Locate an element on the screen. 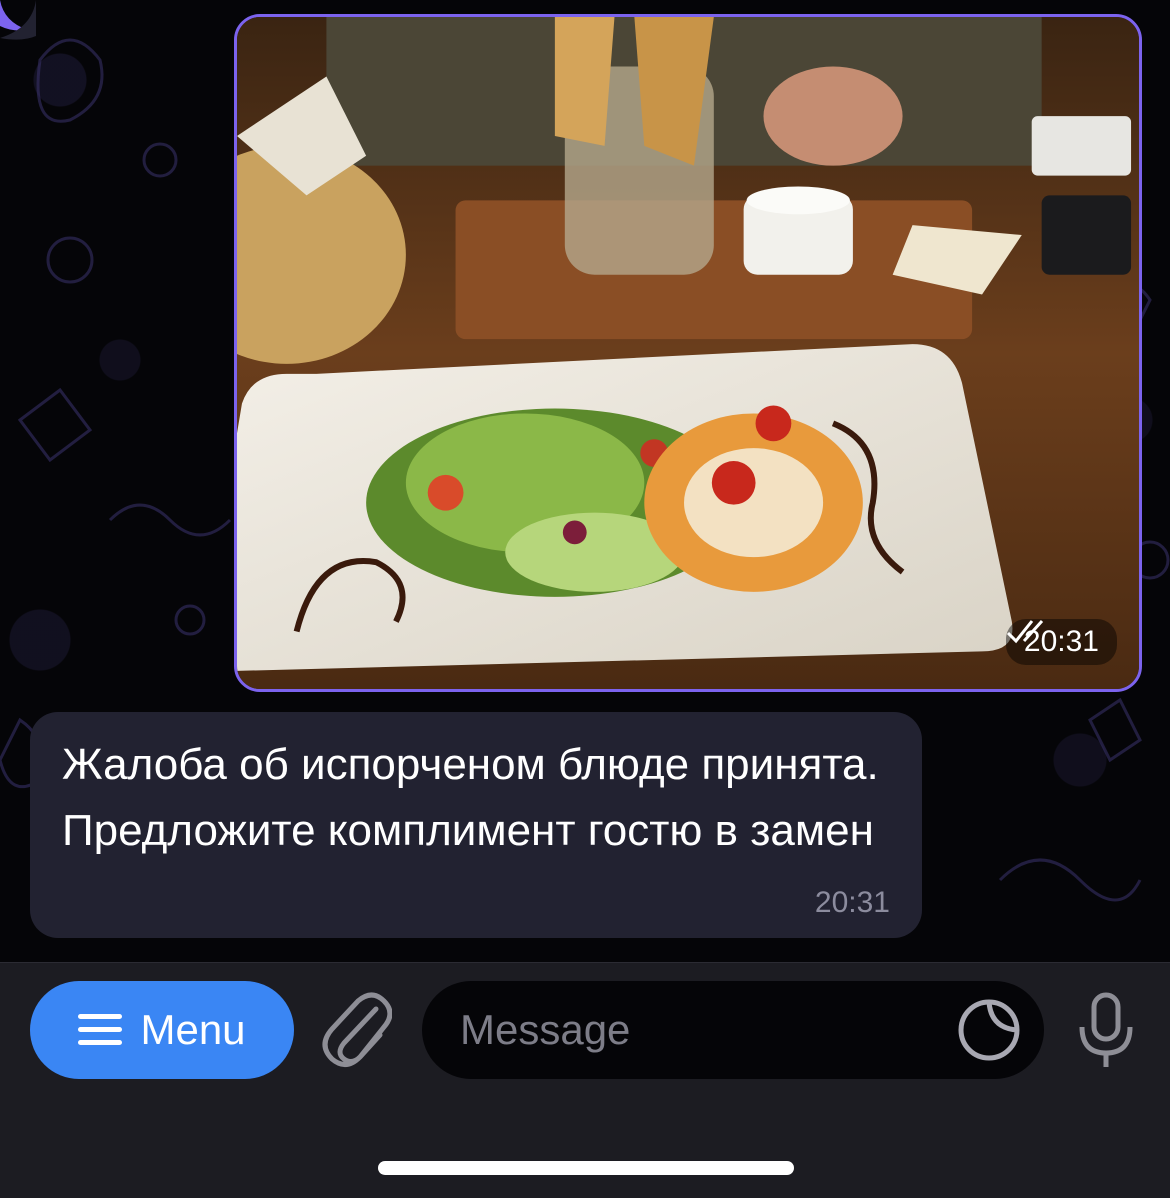 The image size is (1170, 1198). message-input-container is located at coordinates (733, 1030).